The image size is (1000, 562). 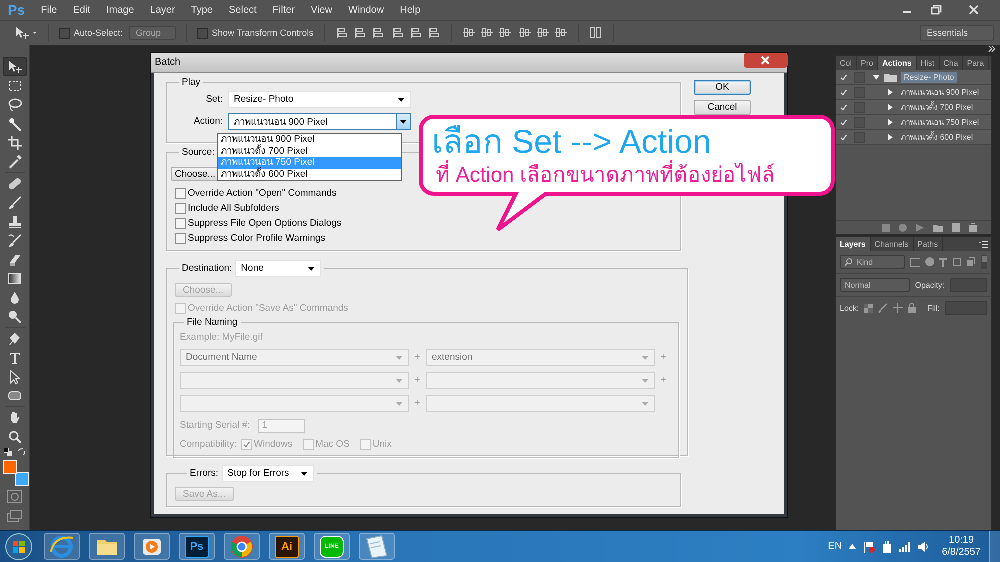 I want to click on close-icon, so click(x=766, y=60).